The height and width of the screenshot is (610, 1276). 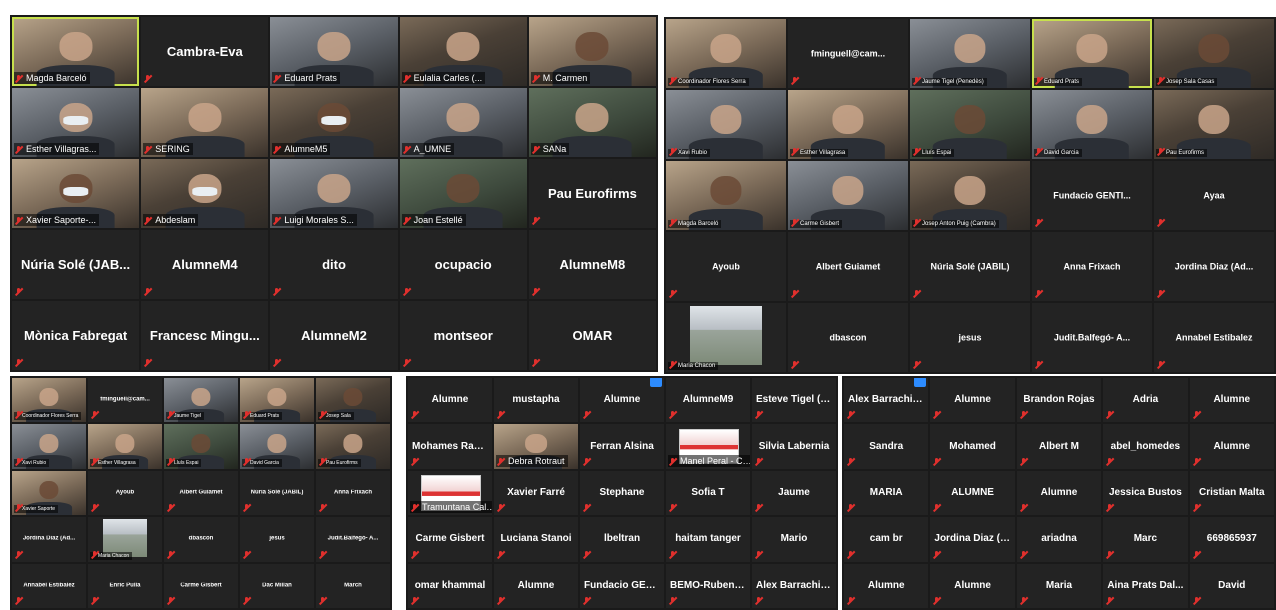 I want to click on participant-tile: mustapha, so click(x=536, y=400).